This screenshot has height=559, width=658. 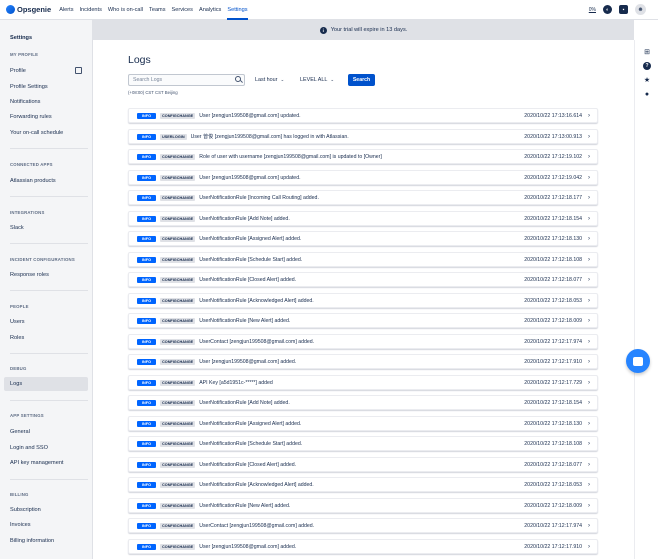 I want to click on sidebar-item-login-and-sso: Login and SSO, so click(x=46, y=448).